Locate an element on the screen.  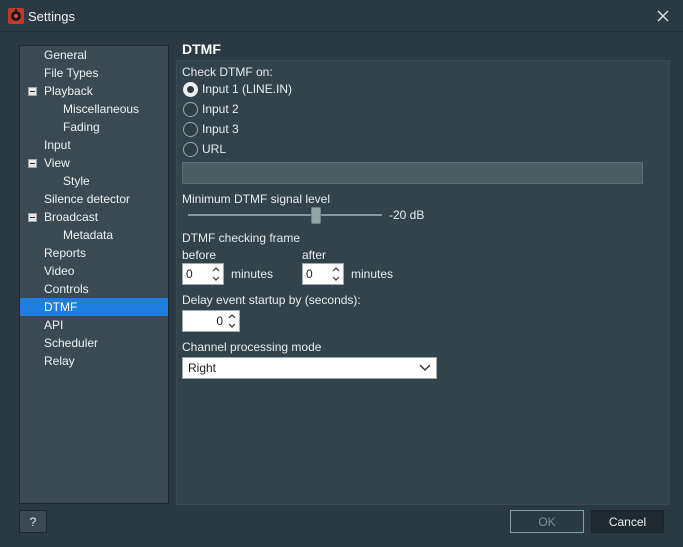
channel-mode-select: Right is located at coordinates (309, 368).